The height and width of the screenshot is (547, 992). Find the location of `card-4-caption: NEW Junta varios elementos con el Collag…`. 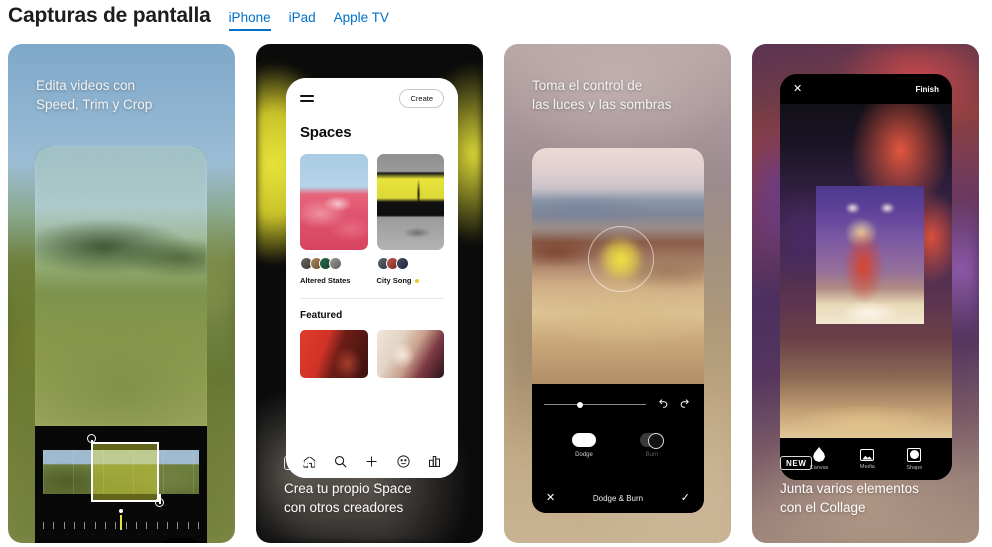

card-4-caption: NEW Junta varios elementos con el Collag… is located at coordinates (849, 485).